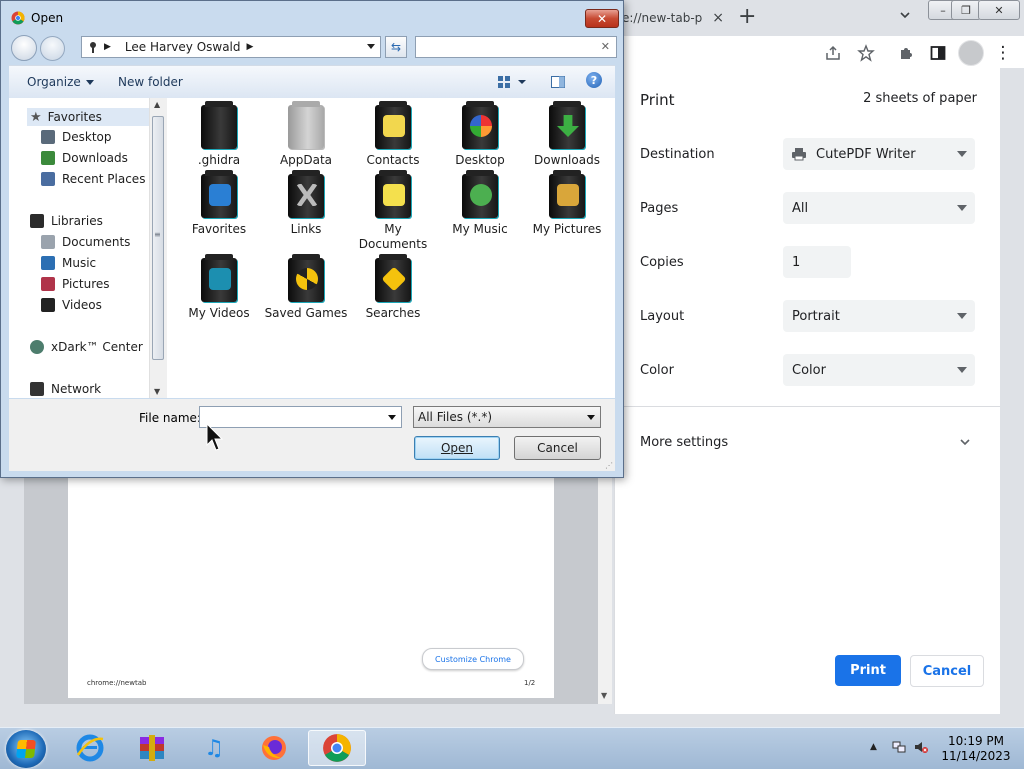  I want to click on address-dropdown-icon, so click(371, 46).